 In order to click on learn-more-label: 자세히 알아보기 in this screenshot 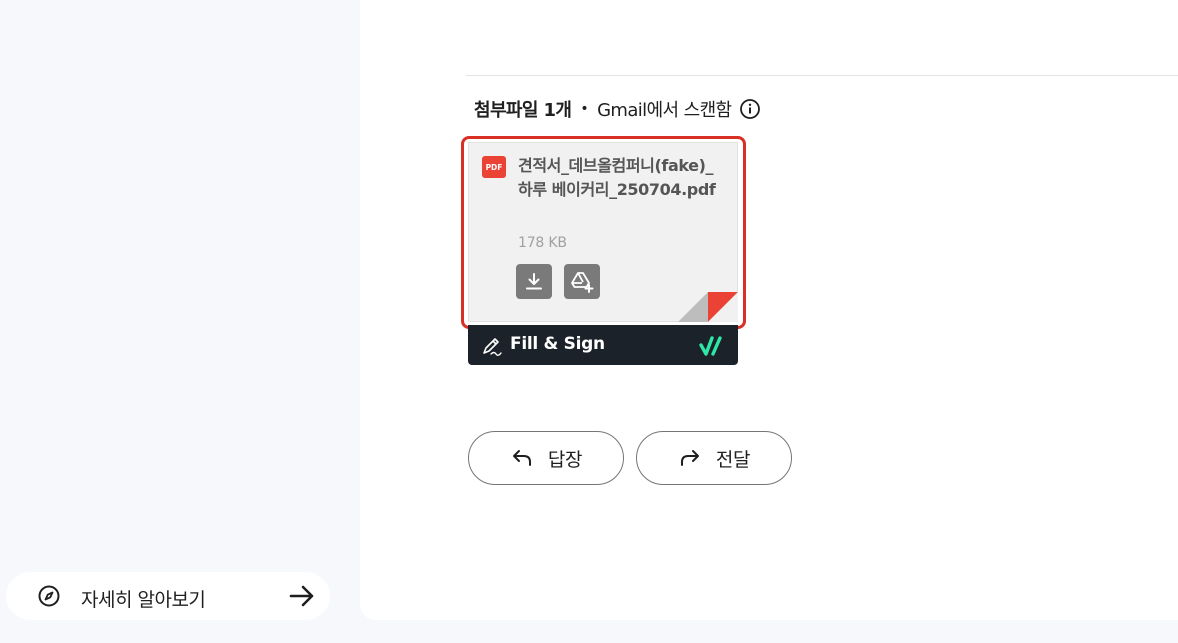, I will do `click(143, 600)`.